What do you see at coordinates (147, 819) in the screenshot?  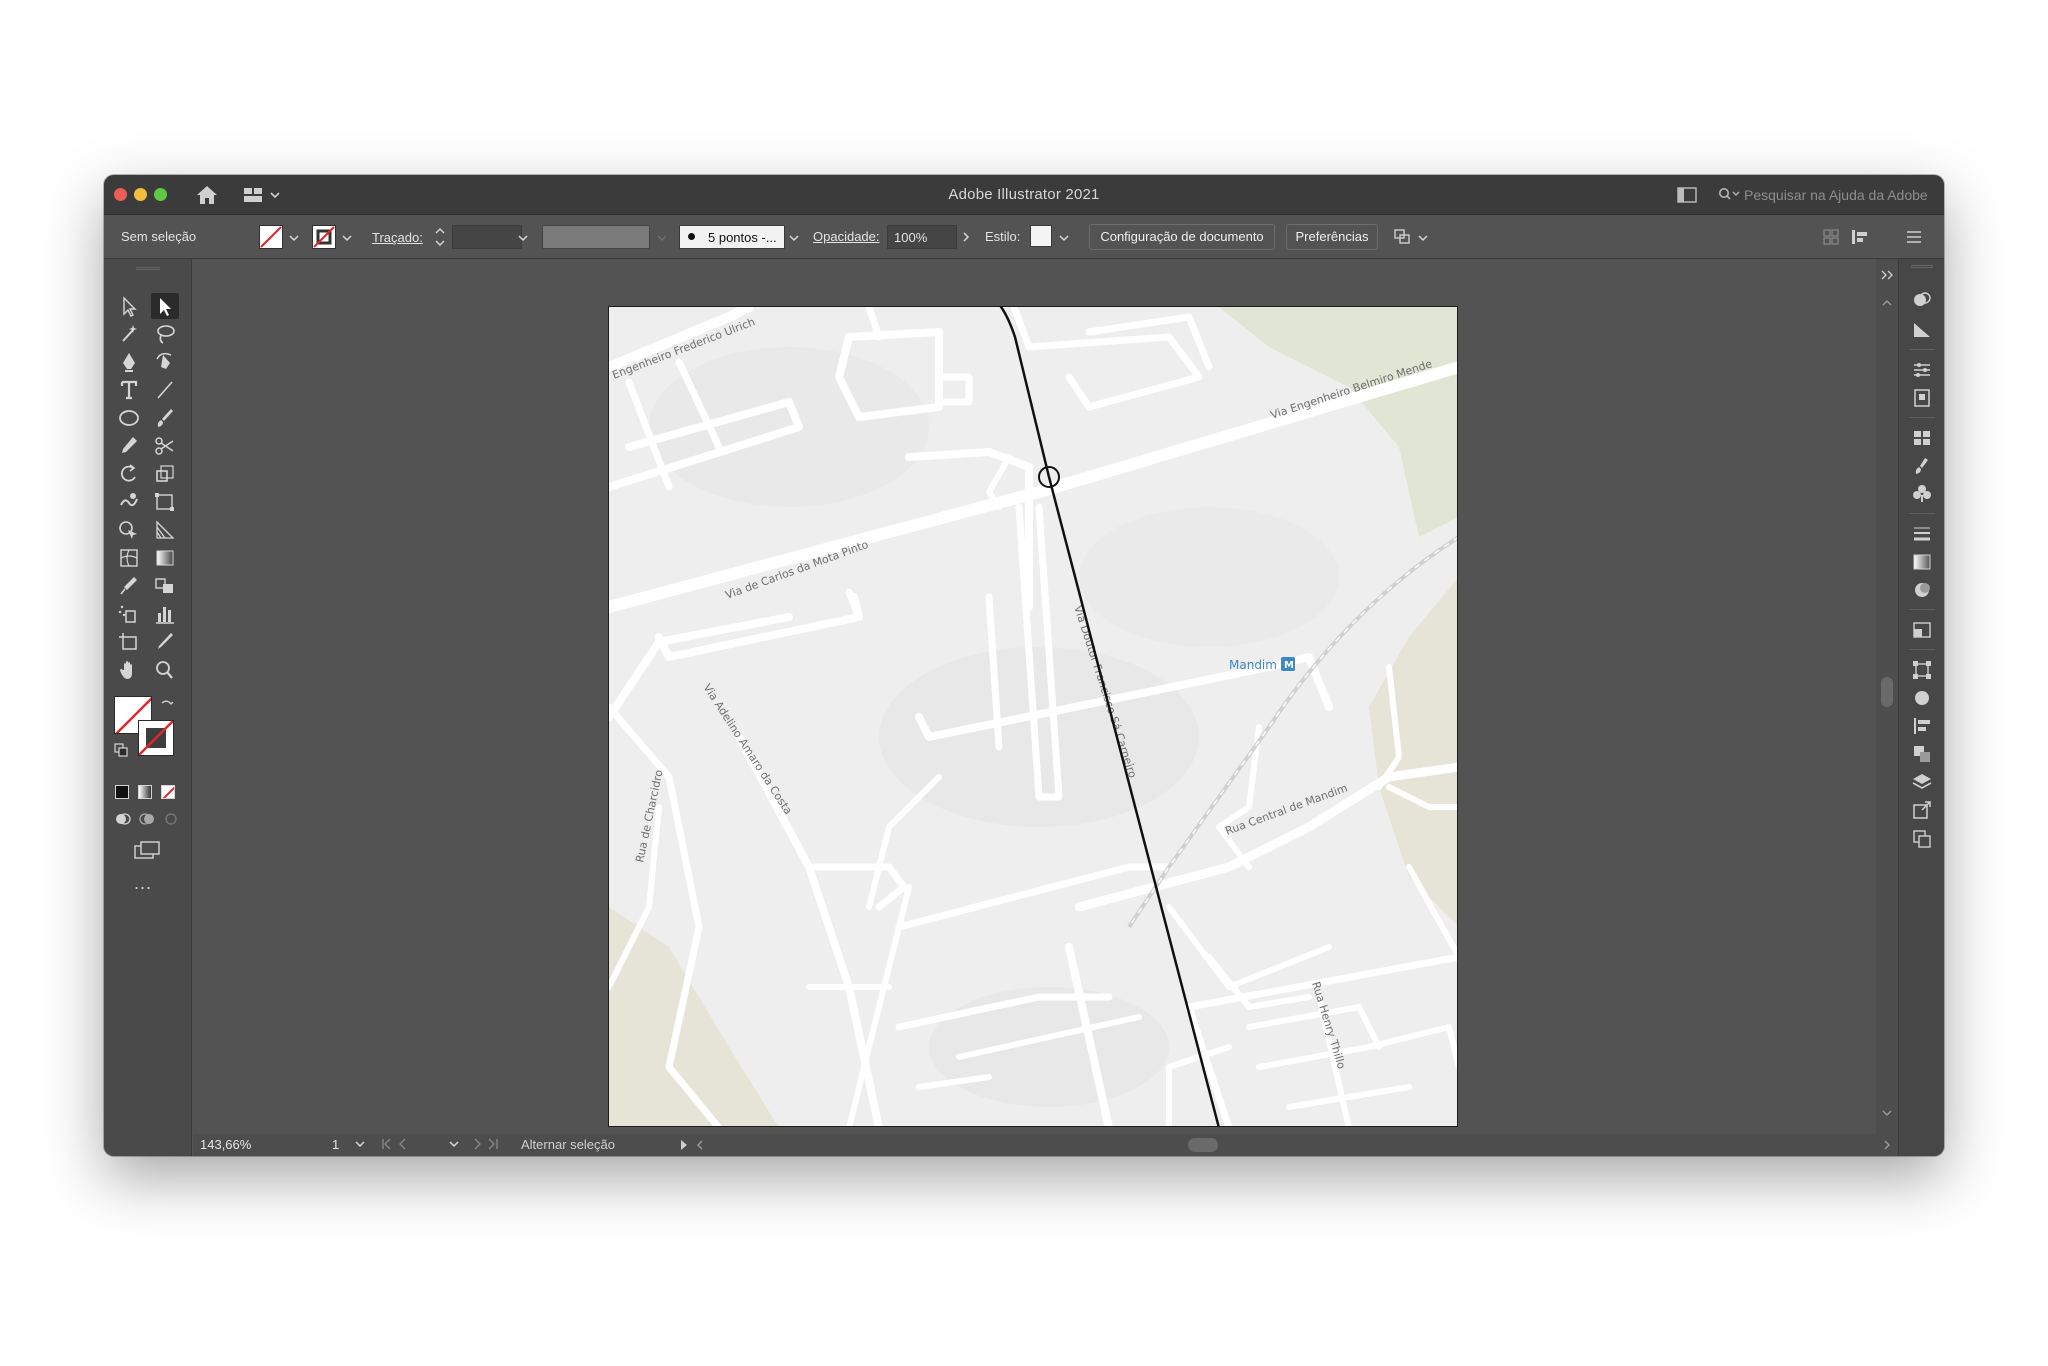 I see `draw-behind-icon` at bounding box center [147, 819].